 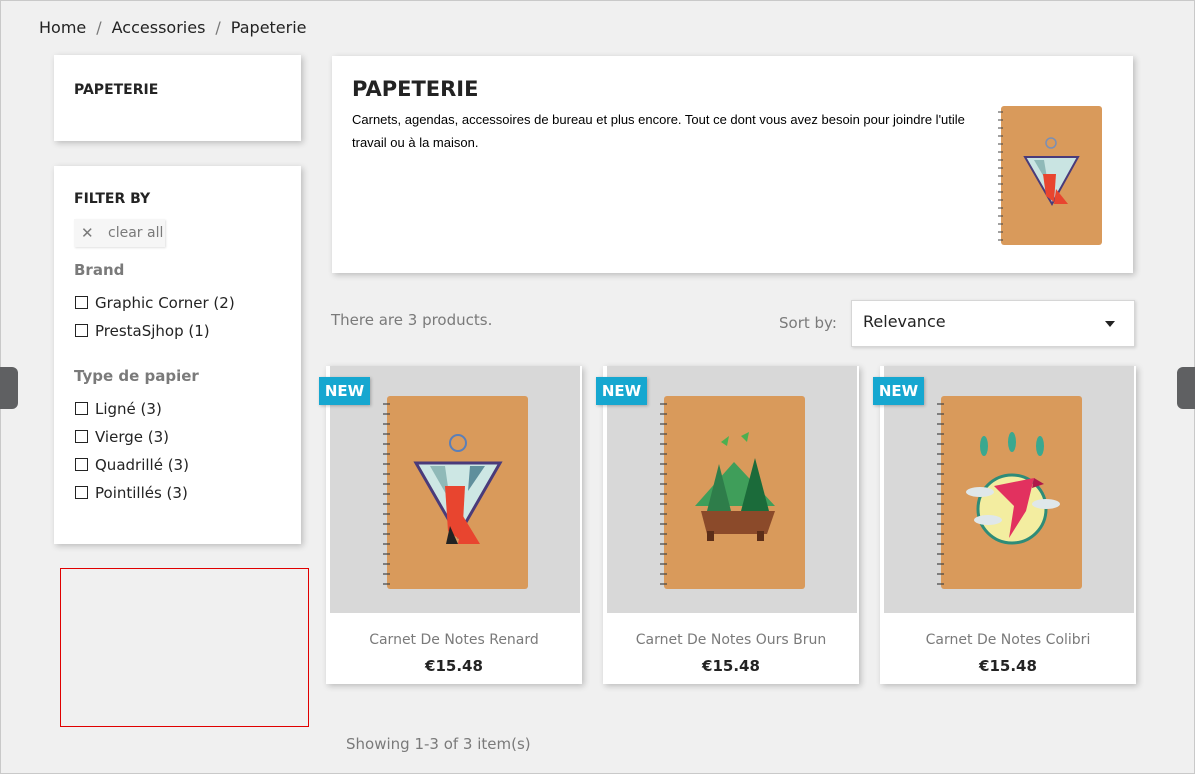 What do you see at coordinates (1186, 388) in the screenshot?
I see `right-side-handle` at bounding box center [1186, 388].